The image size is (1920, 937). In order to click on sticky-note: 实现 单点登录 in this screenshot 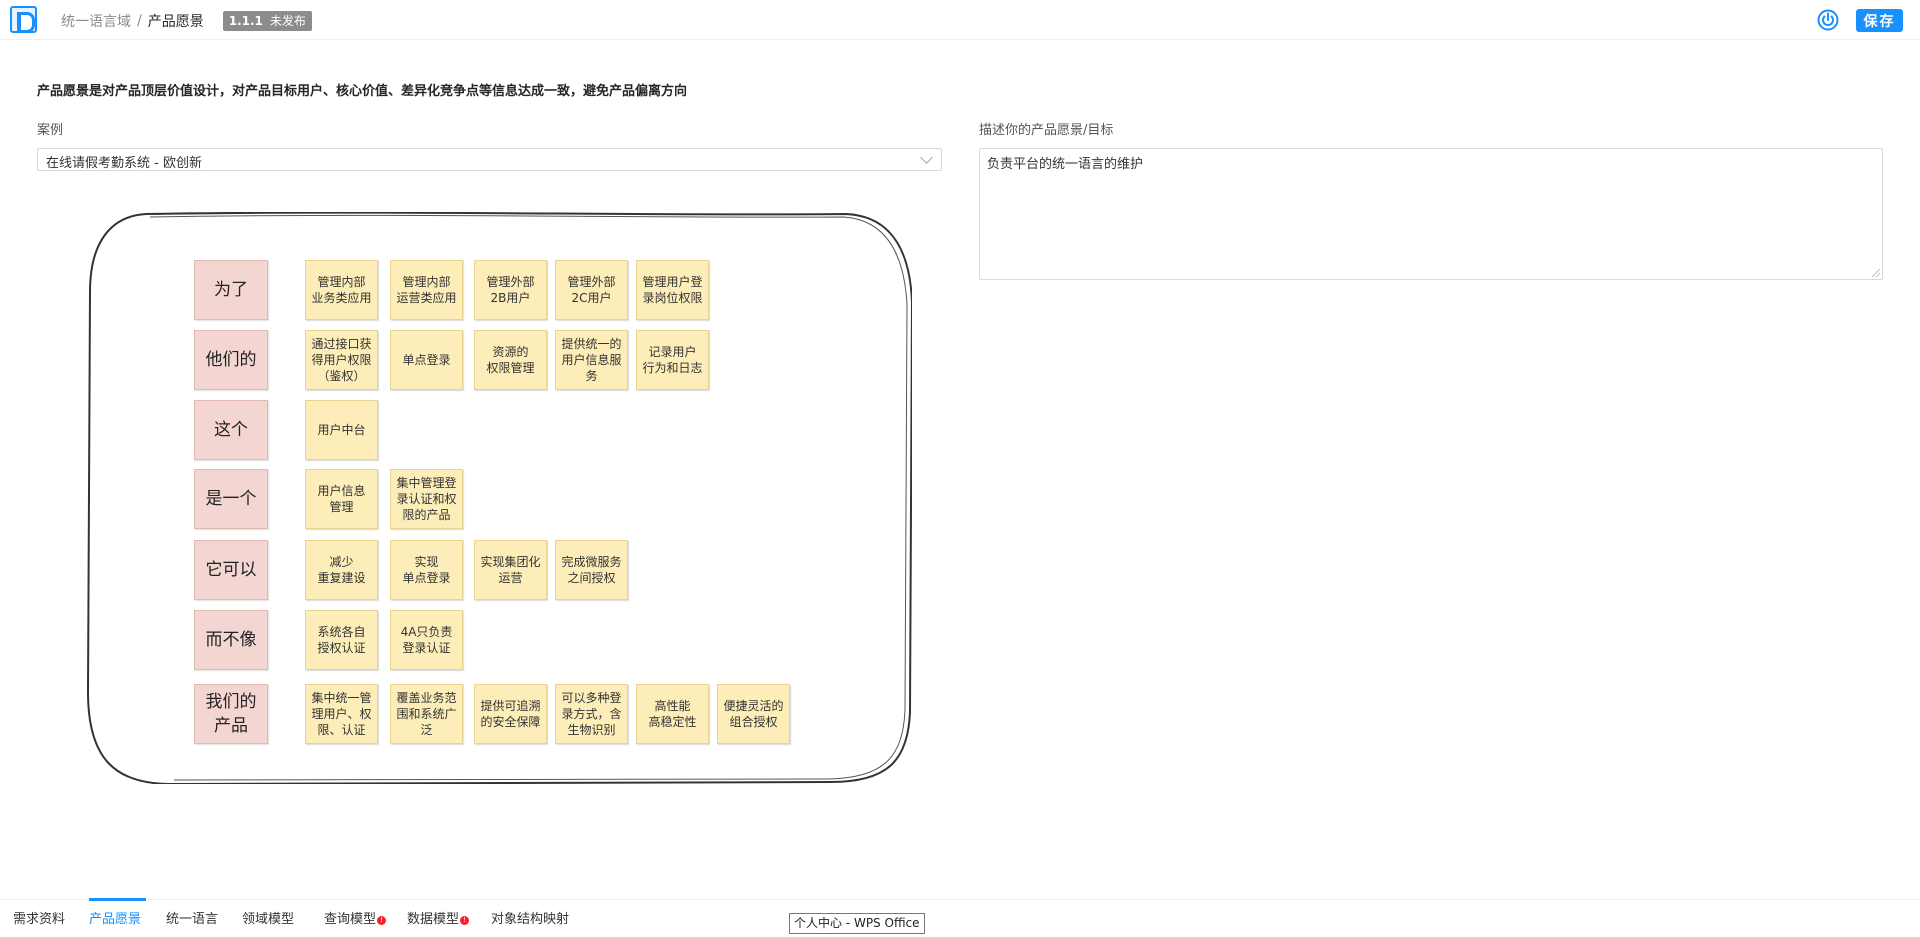, I will do `click(426, 570)`.